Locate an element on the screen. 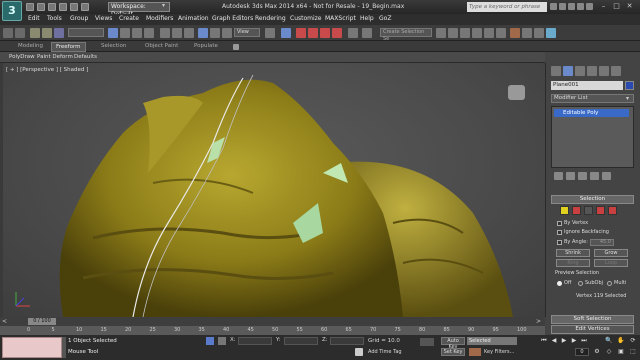 The width and height of the screenshot is (640, 360). previous-frame-icon: ◀ is located at coordinates (554, 341).